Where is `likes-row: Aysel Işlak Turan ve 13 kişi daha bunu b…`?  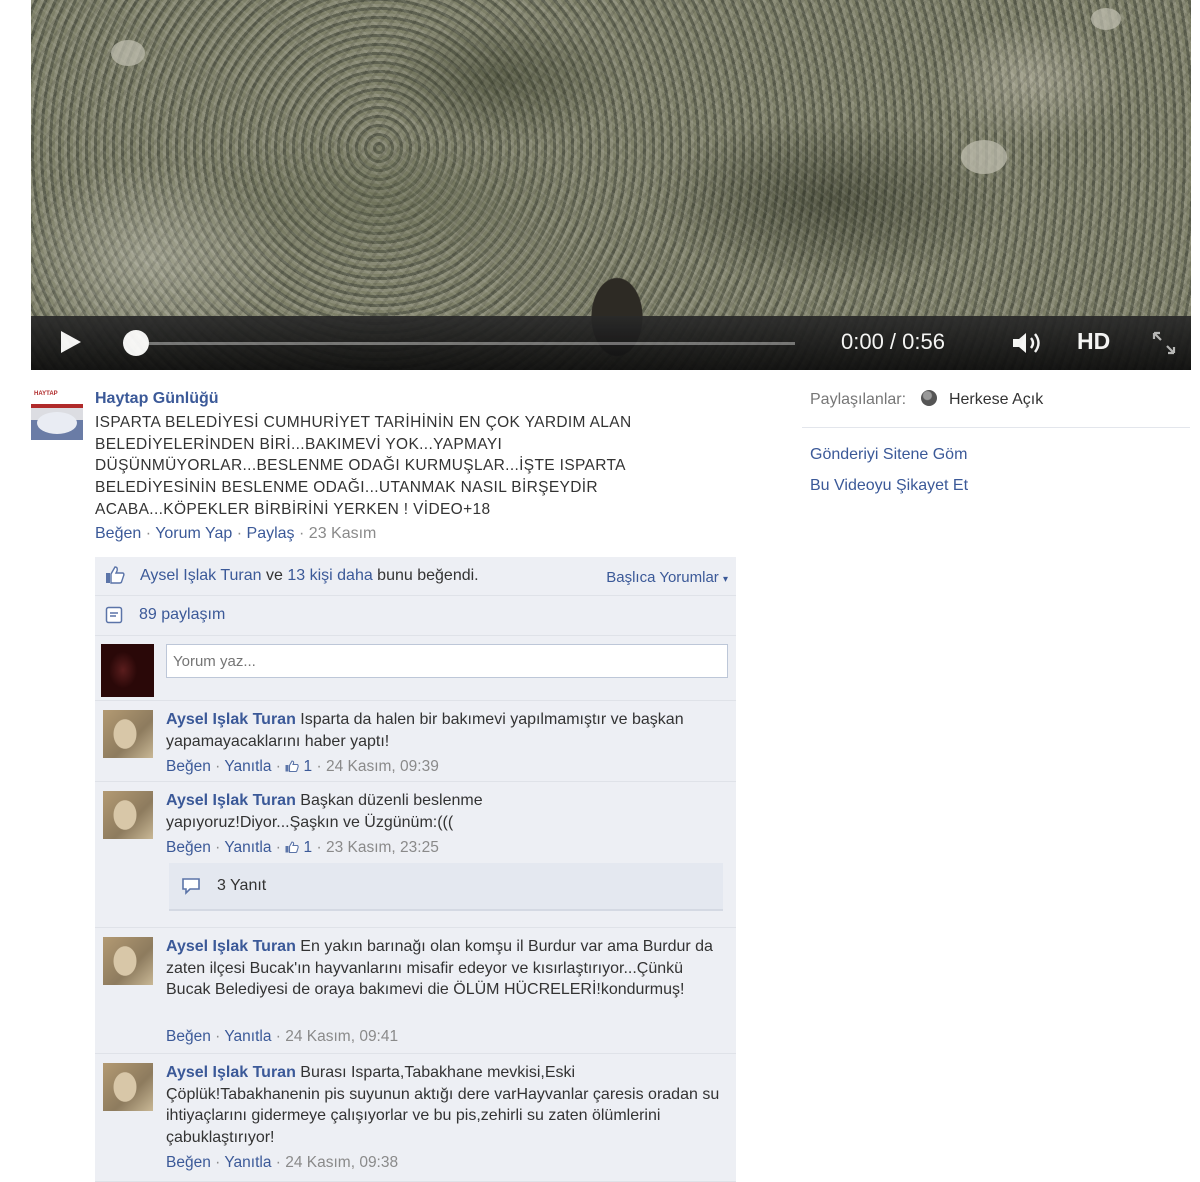 likes-row: Aysel Işlak Turan ve 13 kişi daha bunu b… is located at coordinates (415, 576).